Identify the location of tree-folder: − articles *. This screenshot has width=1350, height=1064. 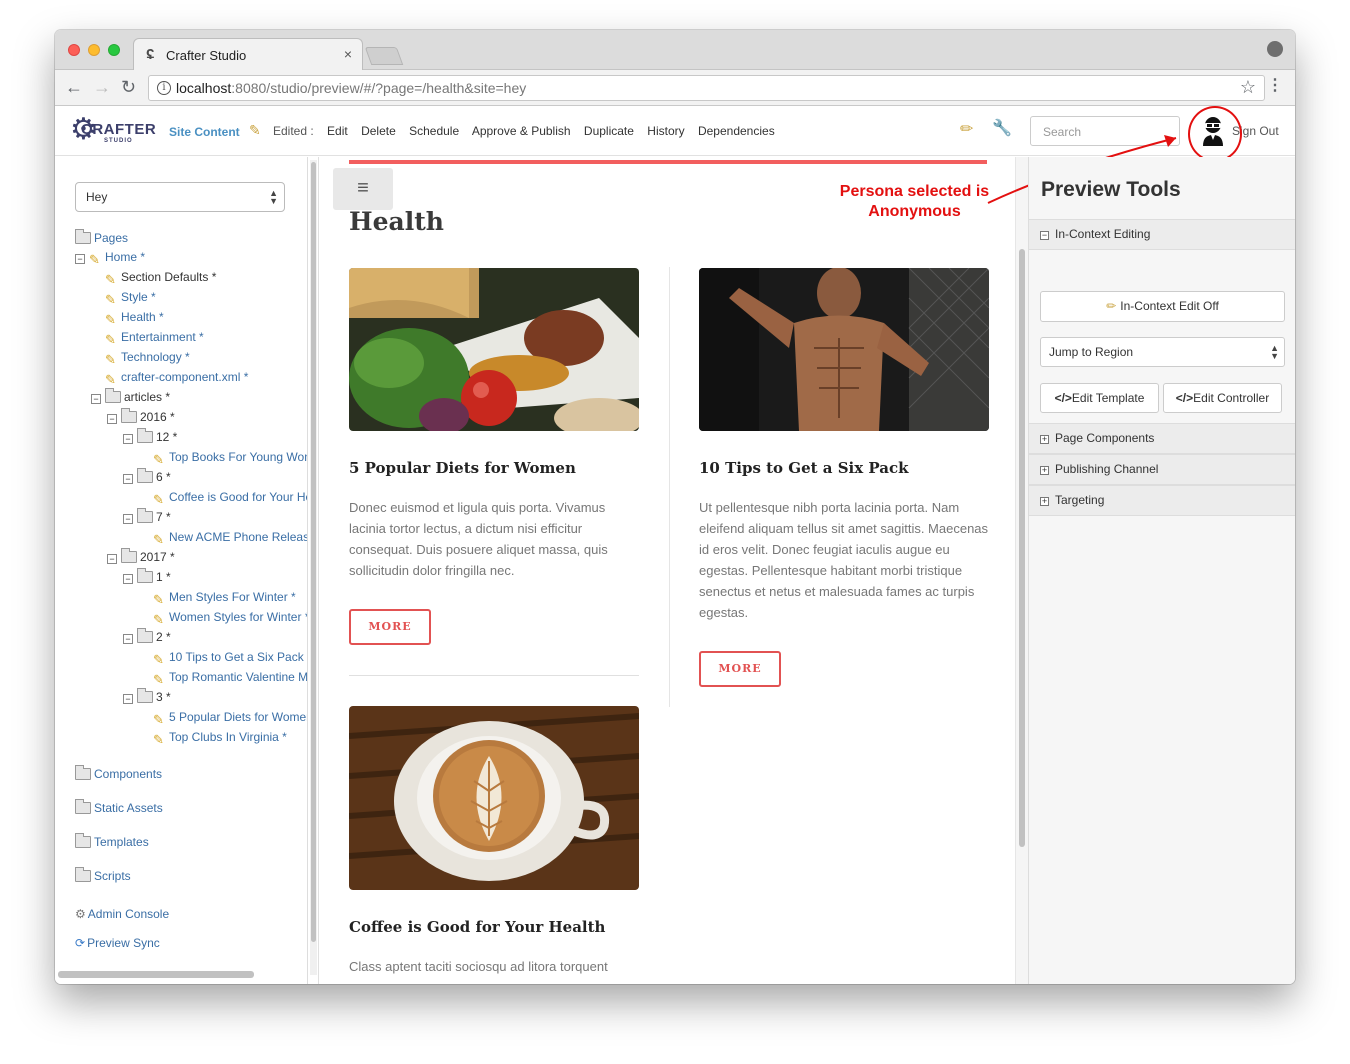
(130, 397).